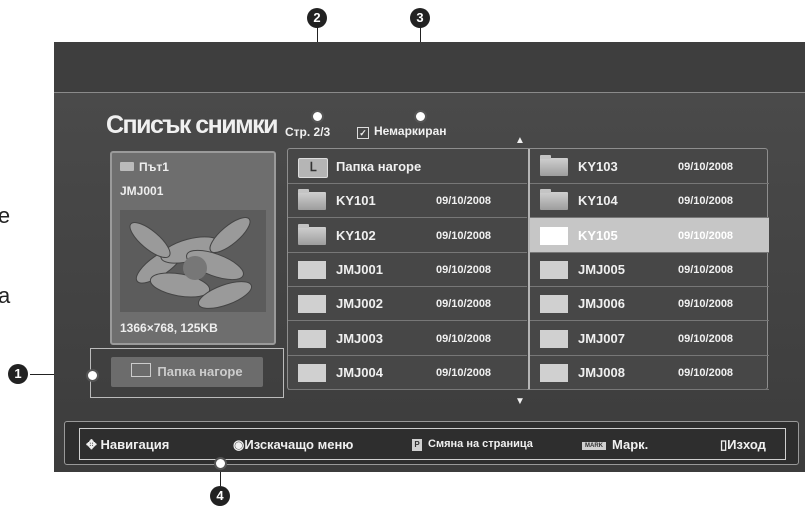  I want to click on file-item: KY105 09/10/2008, so click(649, 235).